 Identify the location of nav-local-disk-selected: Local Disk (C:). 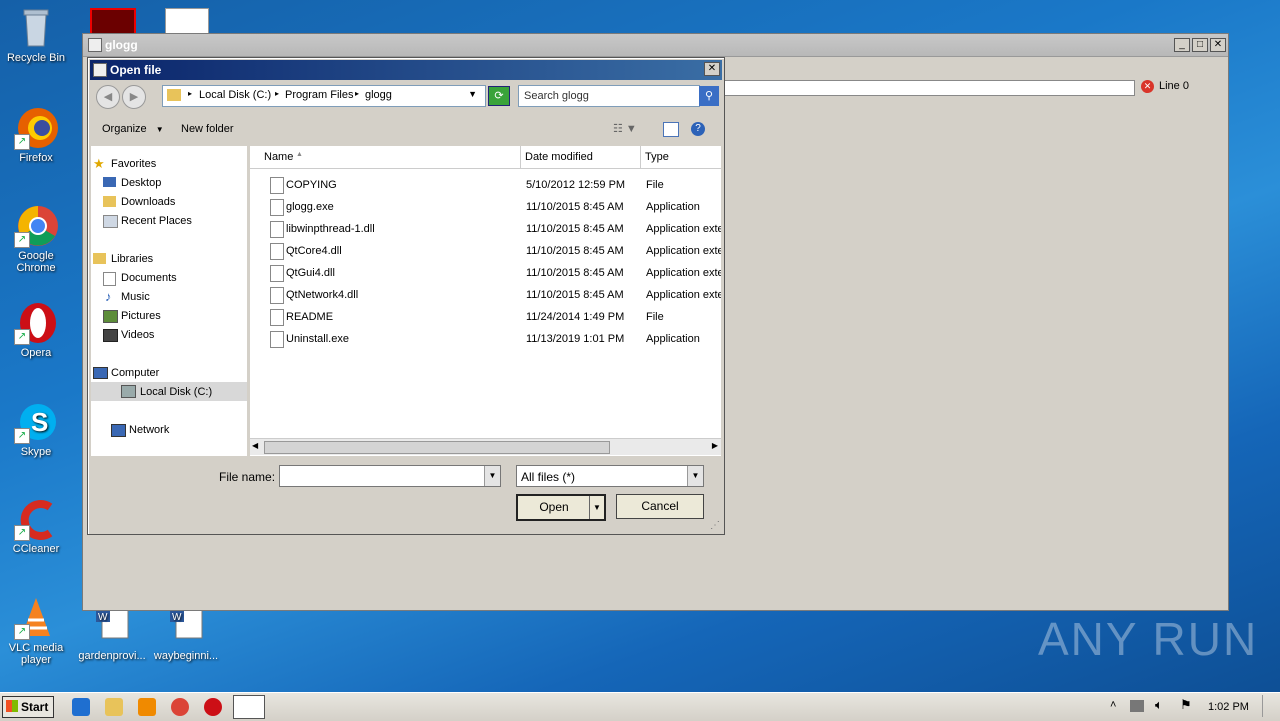
(169, 391).